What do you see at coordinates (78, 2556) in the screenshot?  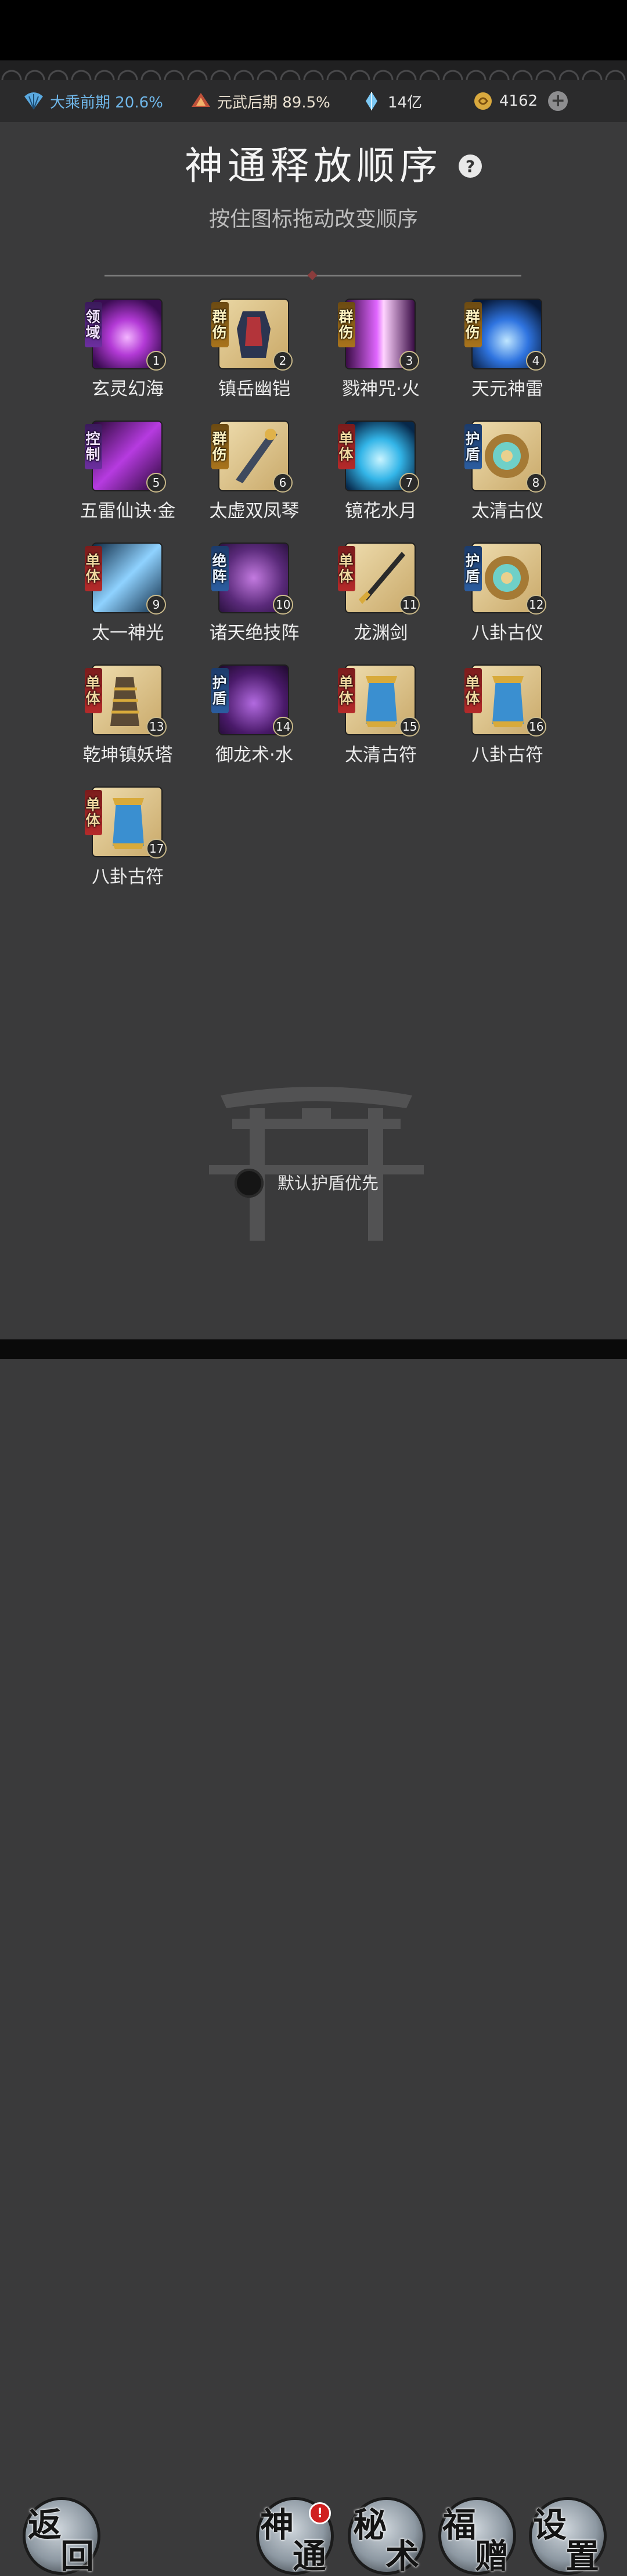 I see `back-label-2: 回` at bounding box center [78, 2556].